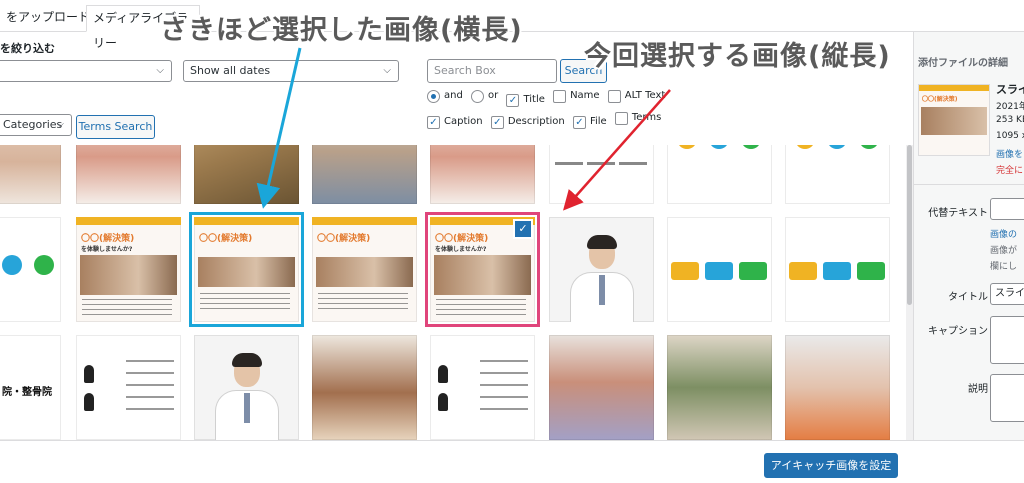  Describe the element at coordinates (523, 229) in the screenshot. I see `checkmark-icon: ✓` at that location.